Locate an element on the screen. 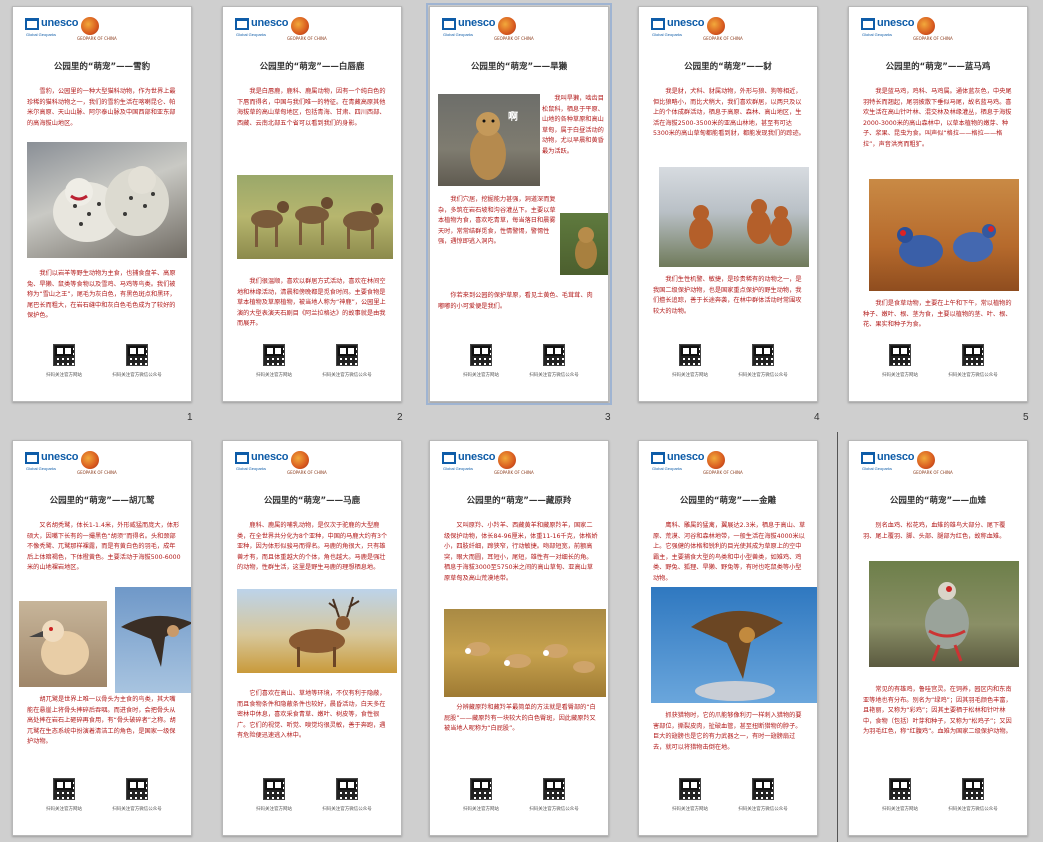 This screenshot has height=842, width=1043. snow-leopard-photo is located at coordinates (107, 200).